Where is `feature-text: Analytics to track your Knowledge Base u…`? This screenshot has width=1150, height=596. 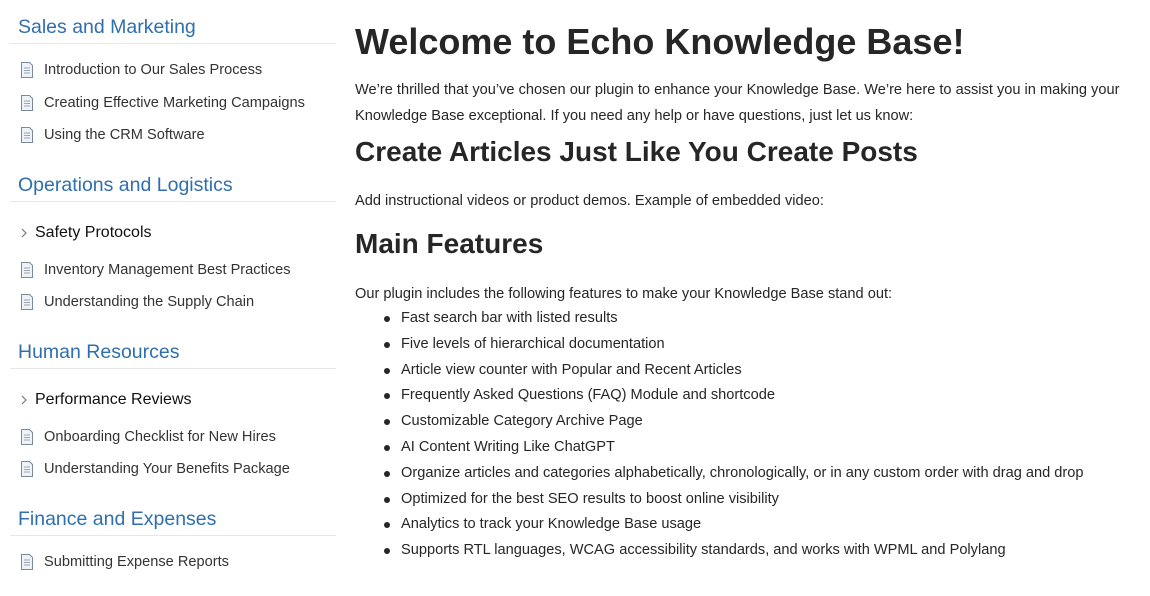 feature-text: Analytics to track your Knowledge Base u… is located at coordinates (551, 524).